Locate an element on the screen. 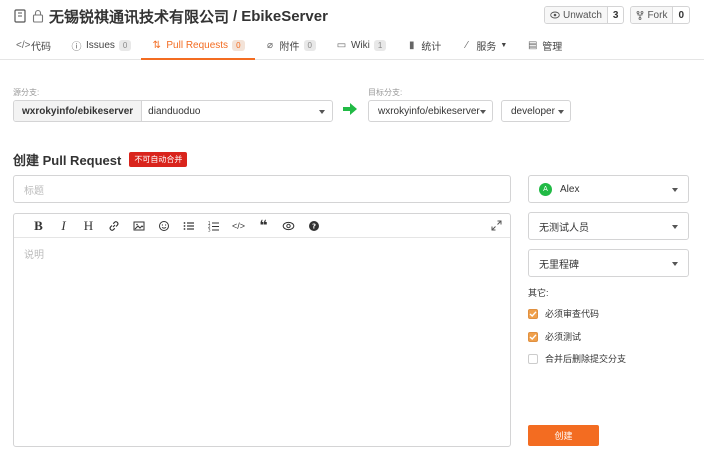  lock-icon is located at coordinates (38, 16).